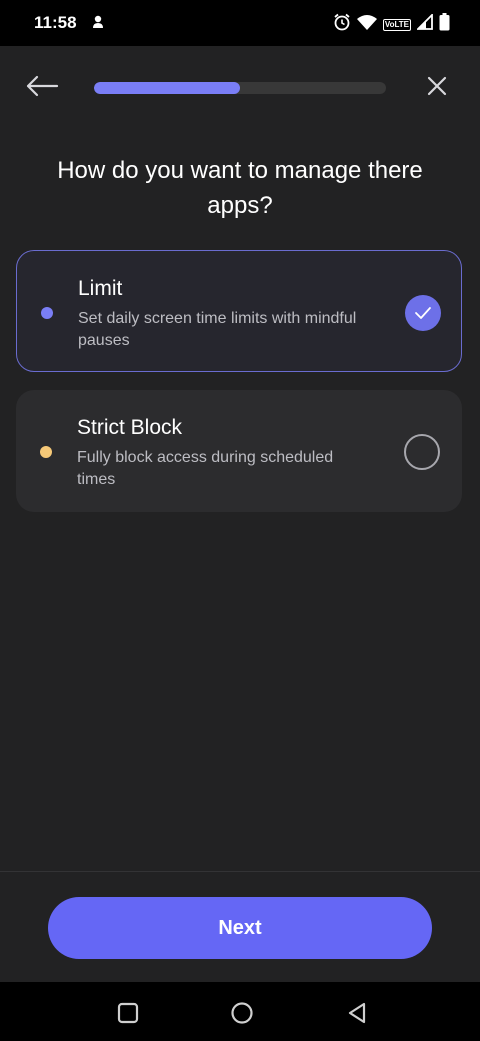  What do you see at coordinates (128, 1013) in the screenshot?
I see `recents-square-icon` at bounding box center [128, 1013].